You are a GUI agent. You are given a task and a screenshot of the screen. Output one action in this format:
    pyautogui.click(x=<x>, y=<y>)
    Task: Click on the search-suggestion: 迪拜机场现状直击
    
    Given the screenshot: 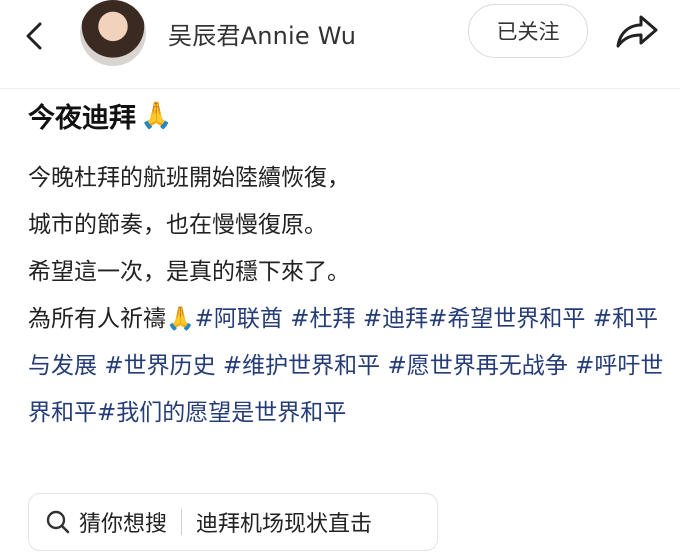 What is the action you would take?
    pyautogui.click(x=284, y=522)
    